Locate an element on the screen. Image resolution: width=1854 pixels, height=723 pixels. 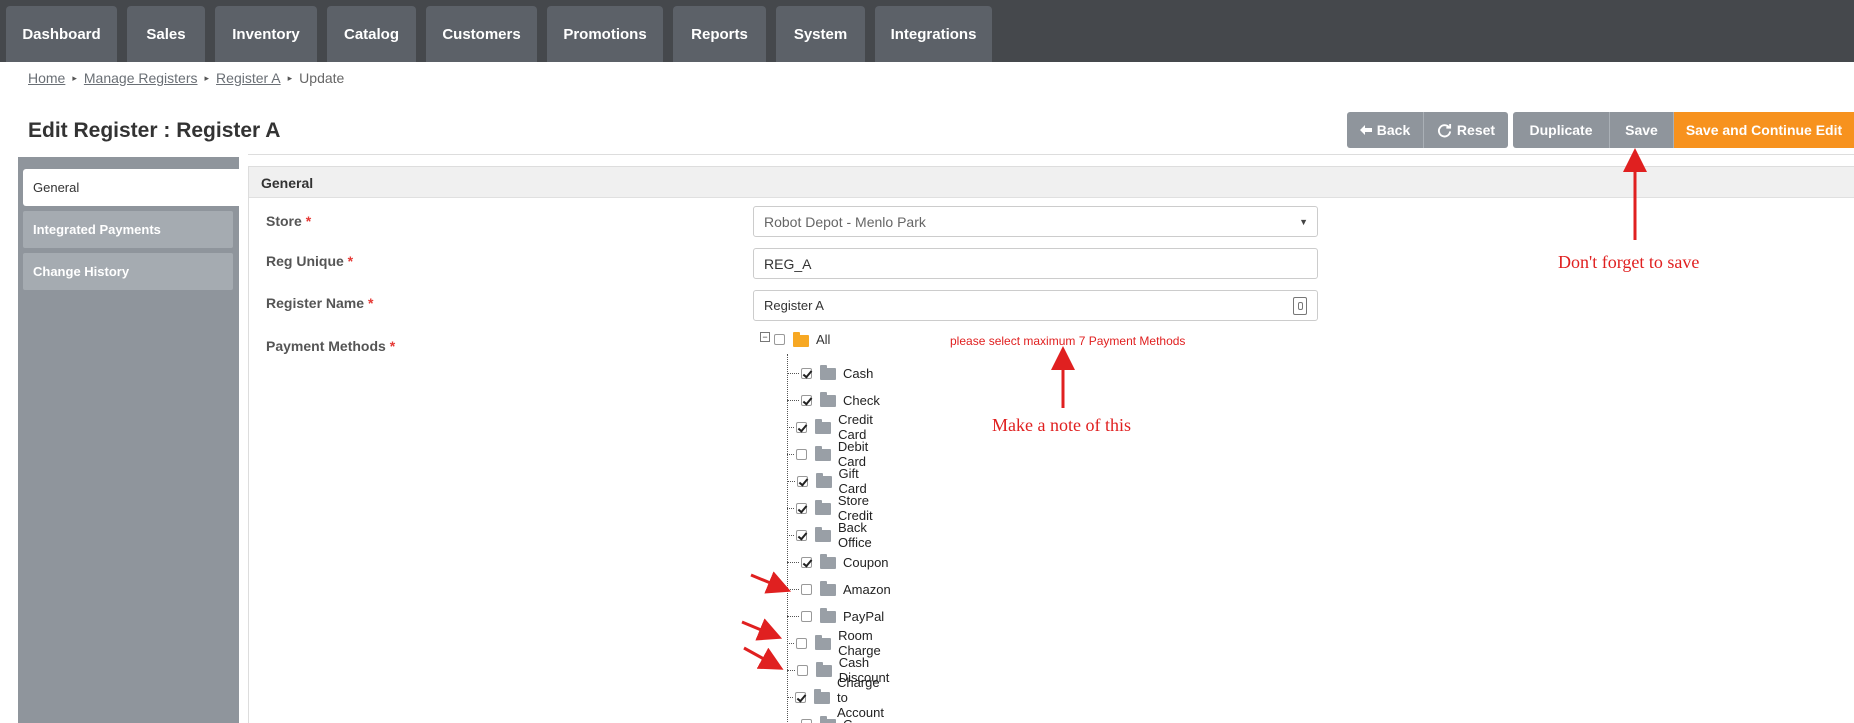
tree-item: Coupon is located at coordinates (838, 562).